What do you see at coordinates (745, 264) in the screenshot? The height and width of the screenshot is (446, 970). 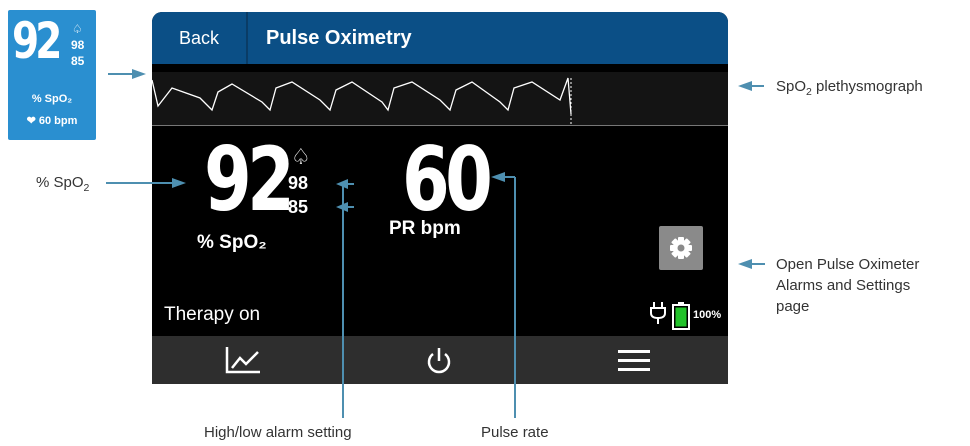 I see `settings-arrow-head` at bounding box center [745, 264].